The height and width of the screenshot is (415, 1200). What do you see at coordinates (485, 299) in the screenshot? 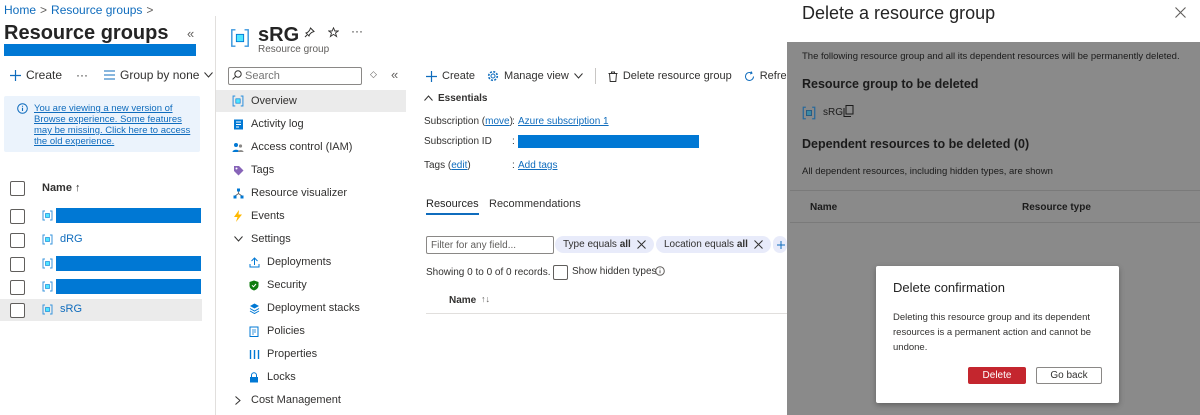
I see `sort-icon: ↑↓` at bounding box center [485, 299].